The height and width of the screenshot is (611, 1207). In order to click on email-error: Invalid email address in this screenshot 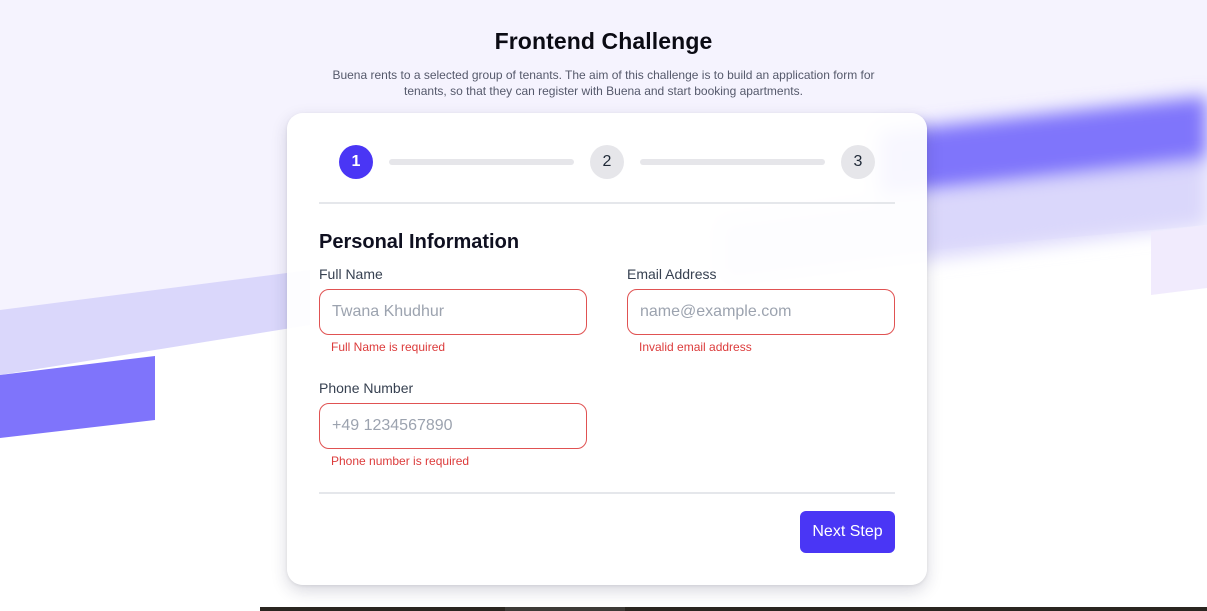, I will do `click(695, 347)`.